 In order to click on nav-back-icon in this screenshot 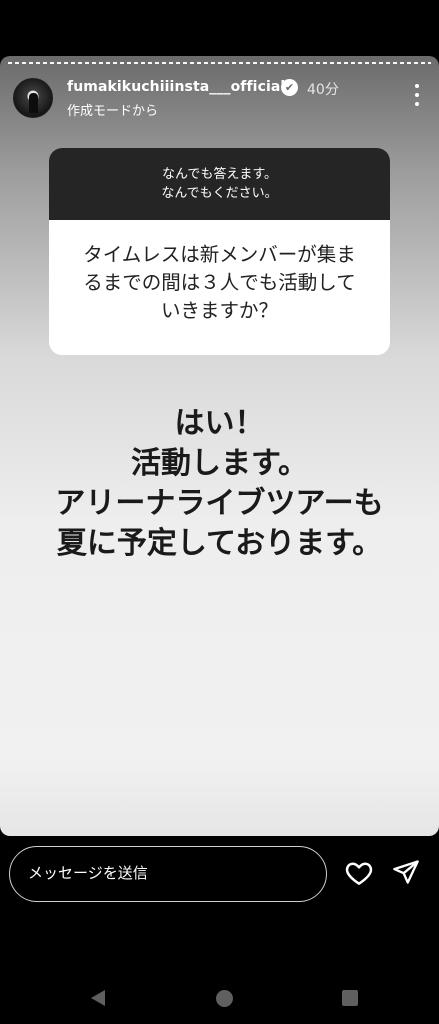, I will do `click(98, 998)`.